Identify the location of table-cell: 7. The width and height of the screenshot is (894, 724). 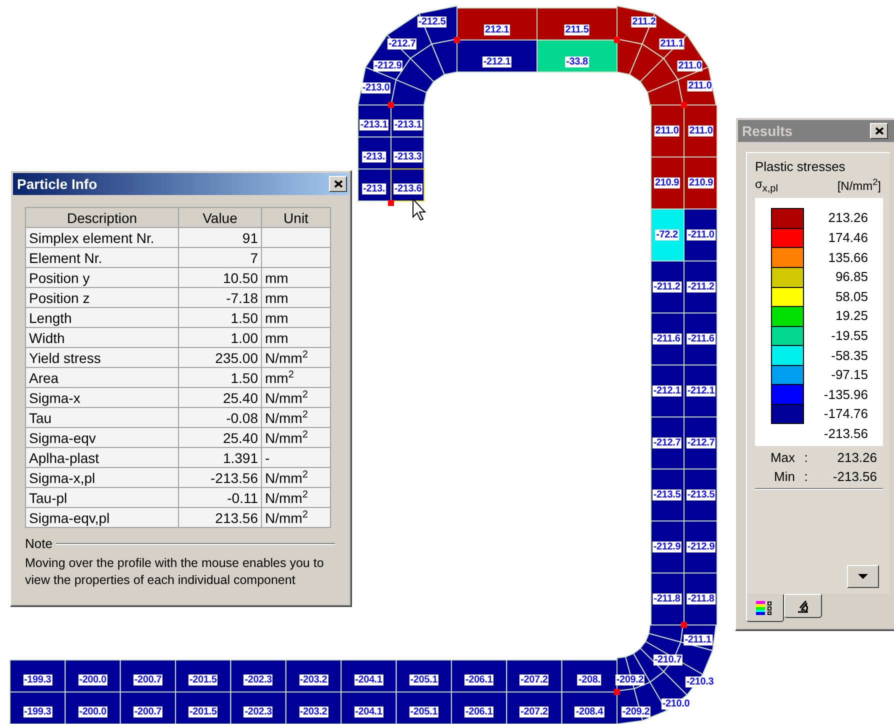
(220, 258).